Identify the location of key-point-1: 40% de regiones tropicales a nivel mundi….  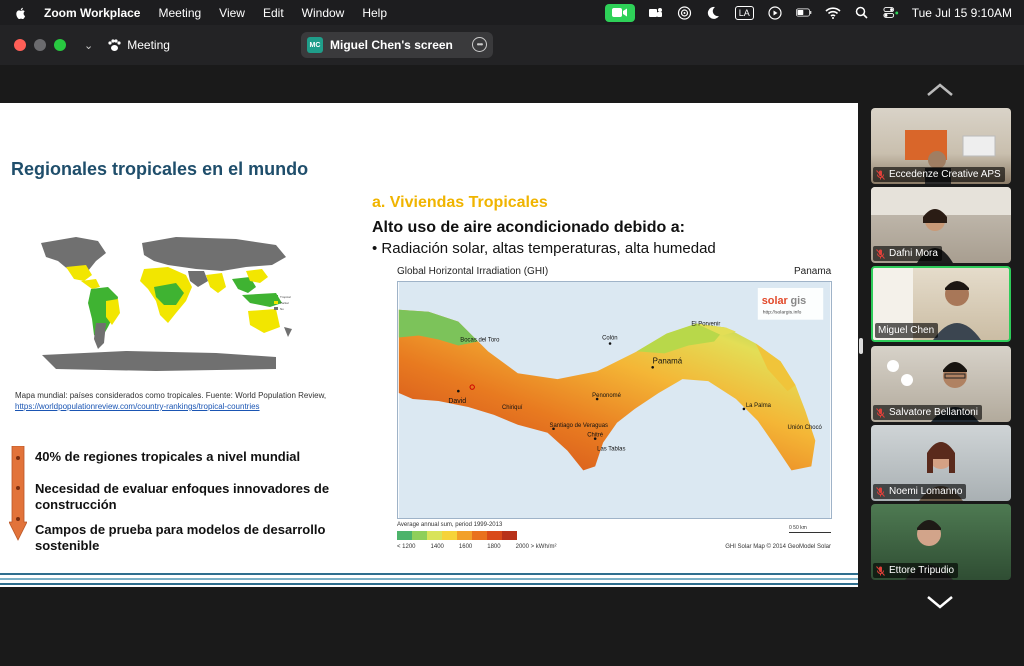
(168, 456).